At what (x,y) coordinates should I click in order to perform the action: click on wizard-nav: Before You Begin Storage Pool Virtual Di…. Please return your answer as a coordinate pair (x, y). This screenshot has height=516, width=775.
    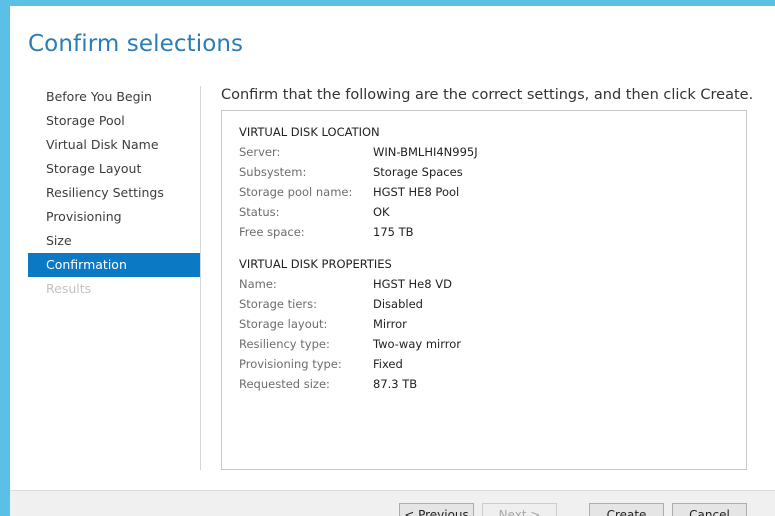
    Looking at the image, I should click on (114, 193).